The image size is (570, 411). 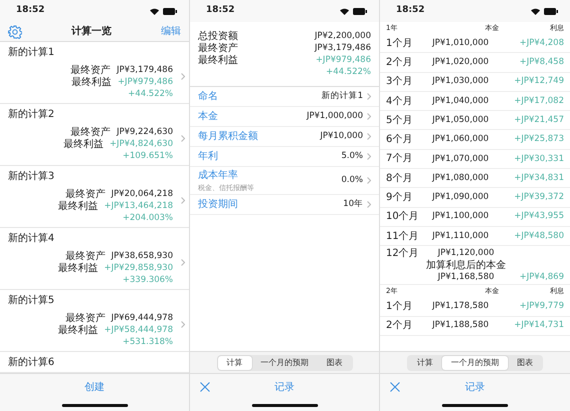 I want to click on calculation-name: 新的计算6, so click(x=32, y=363).